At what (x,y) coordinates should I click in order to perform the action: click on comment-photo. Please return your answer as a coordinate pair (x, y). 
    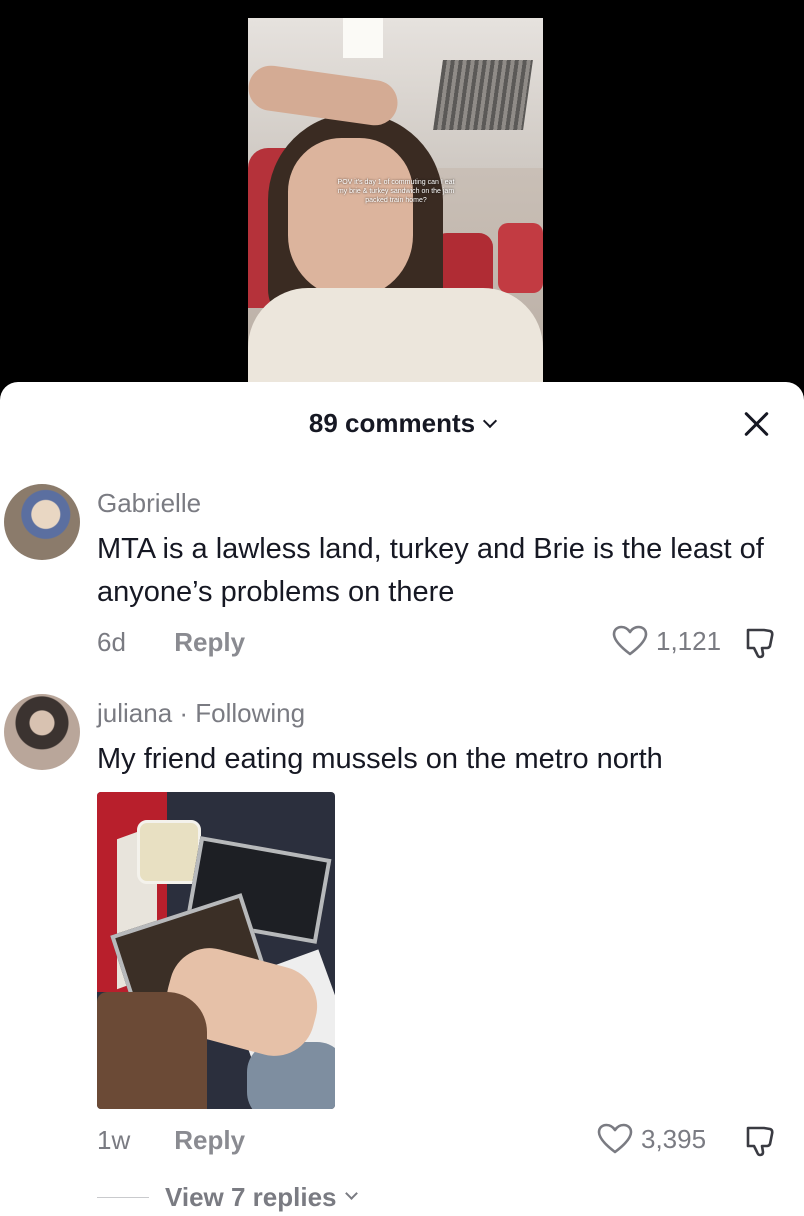
    Looking at the image, I should click on (216, 950).